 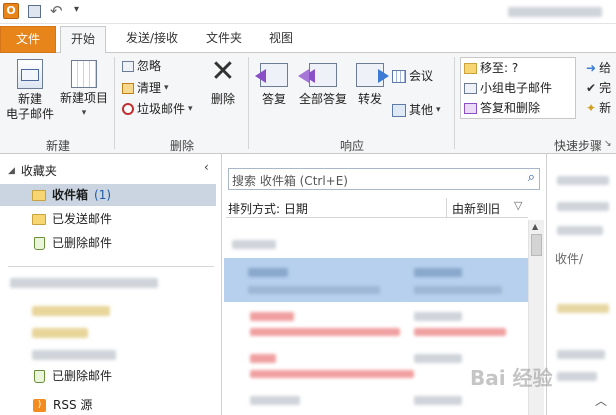 I want to click on sent-label: 已发送邮件, so click(x=82, y=219).